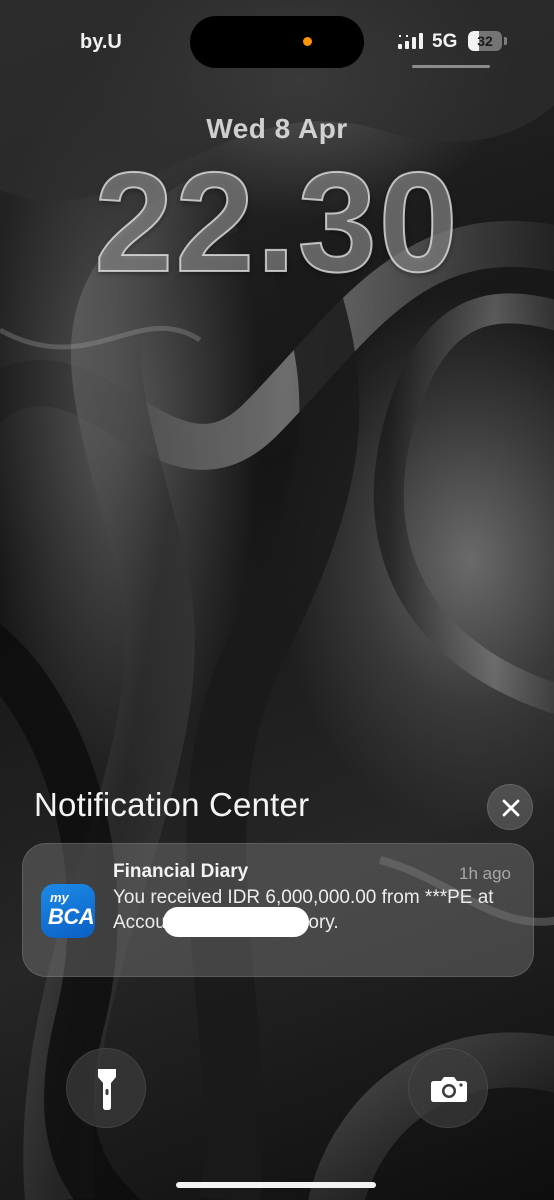 Image resolution: width=554 pixels, height=1200 pixels. Describe the element at coordinates (172, 804) in the screenshot. I see `notification-center-title: Notification Center` at that location.